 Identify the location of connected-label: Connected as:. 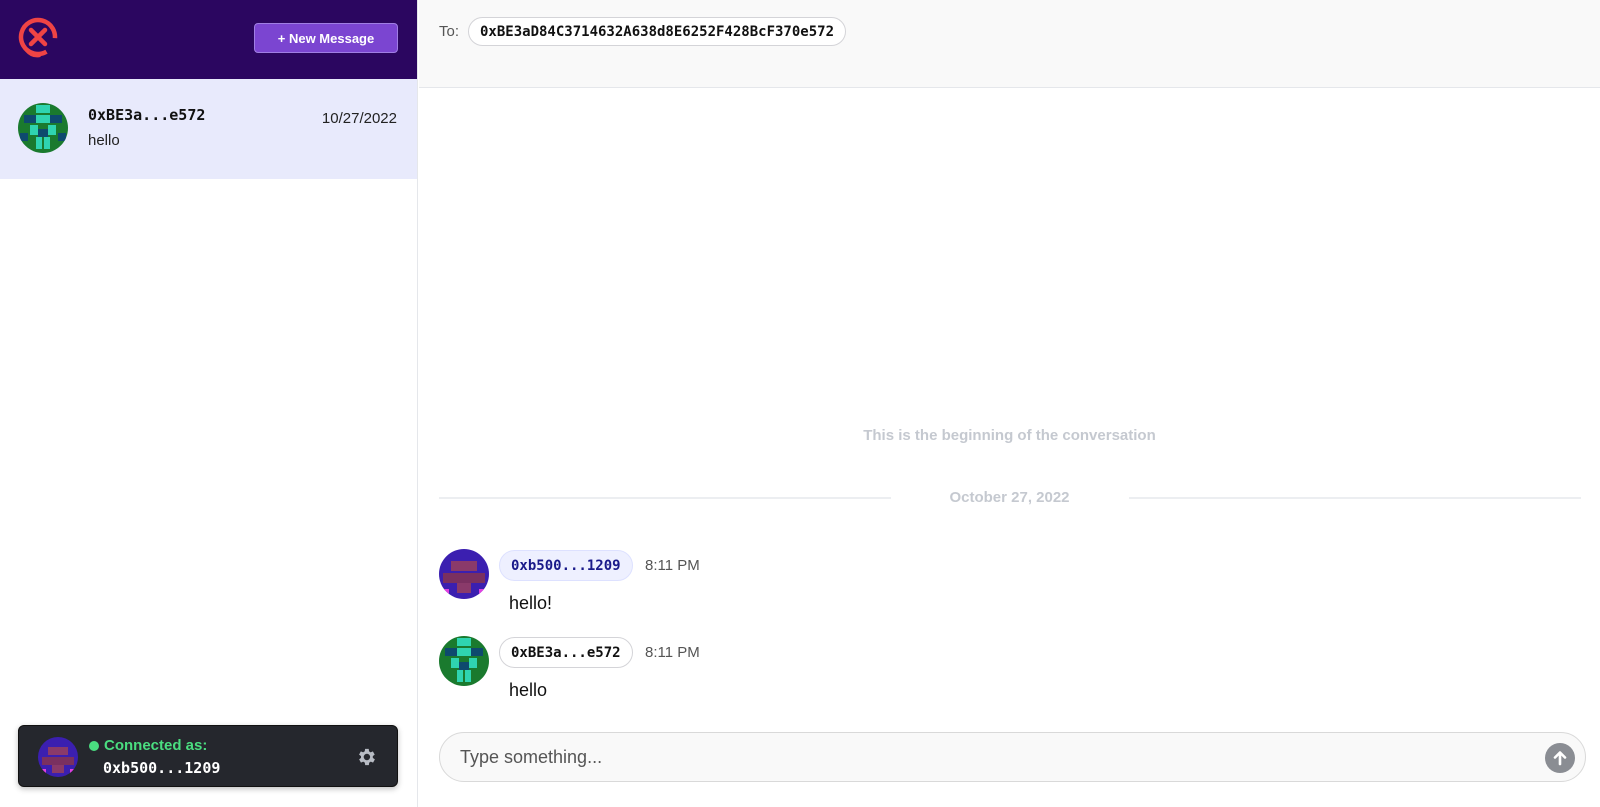
(156, 745).